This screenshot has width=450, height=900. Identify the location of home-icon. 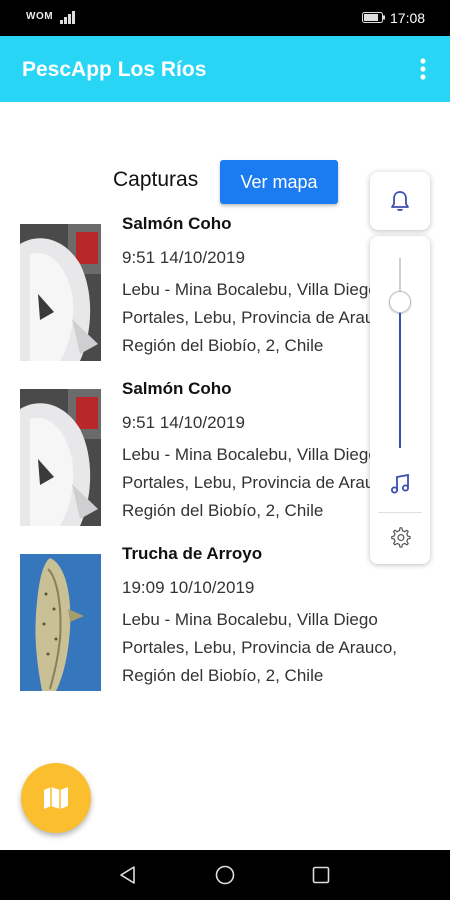
(225, 875).